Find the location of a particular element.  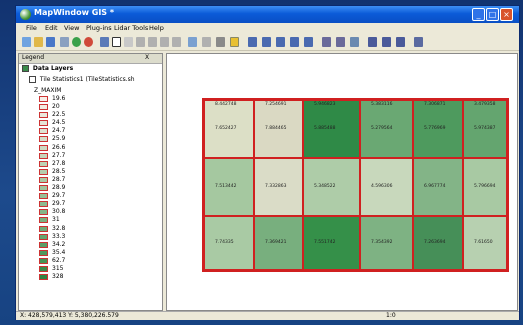

grid-tile: 8.442748 7.652427 is located at coordinates (229, 129).